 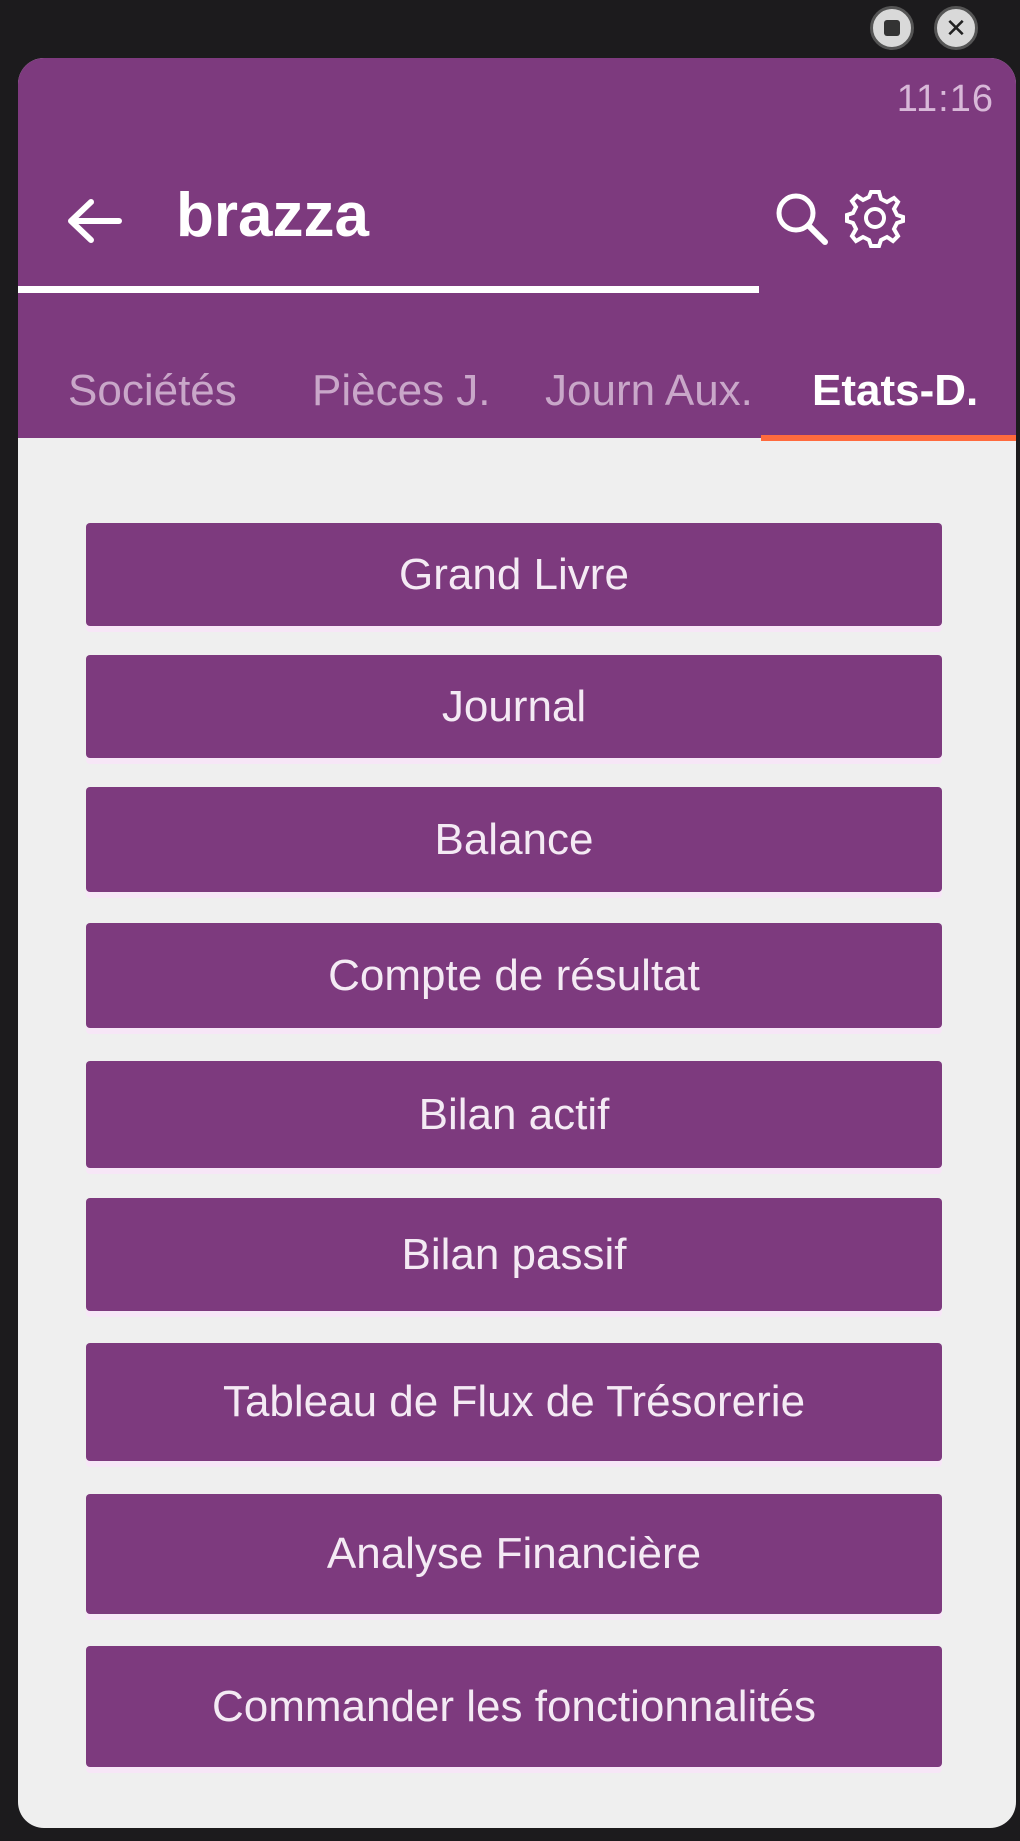 I want to click on tab-journ-aux: Journ Aux., so click(x=649, y=391).